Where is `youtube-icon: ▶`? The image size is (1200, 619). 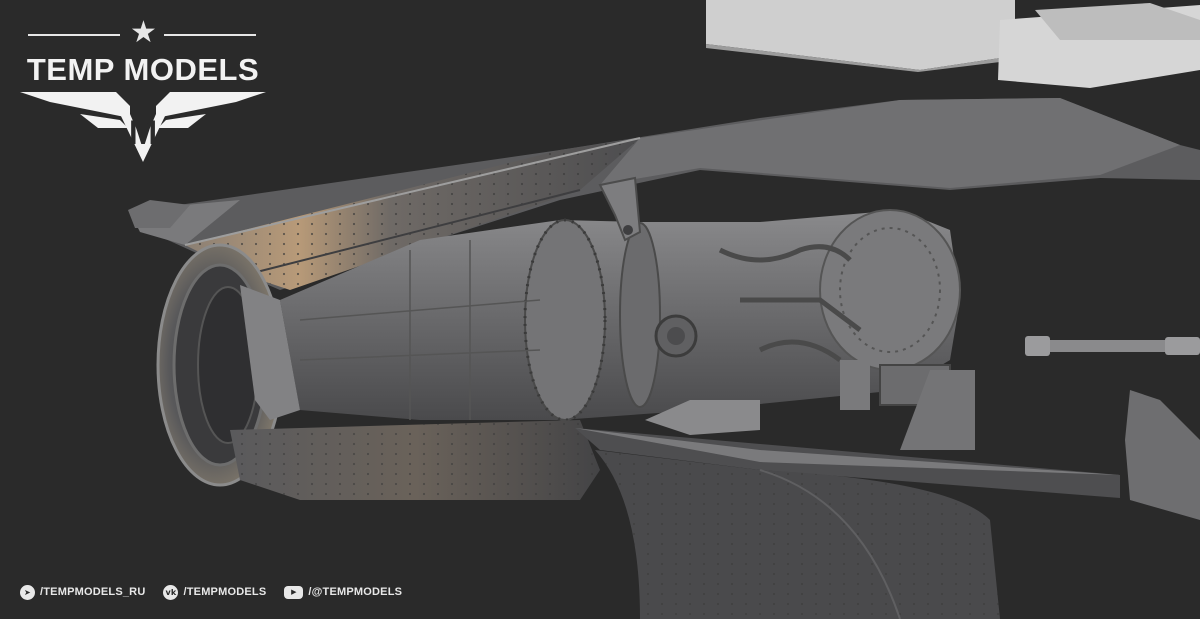 youtube-icon: ▶ is located at coordinates (294, 592).